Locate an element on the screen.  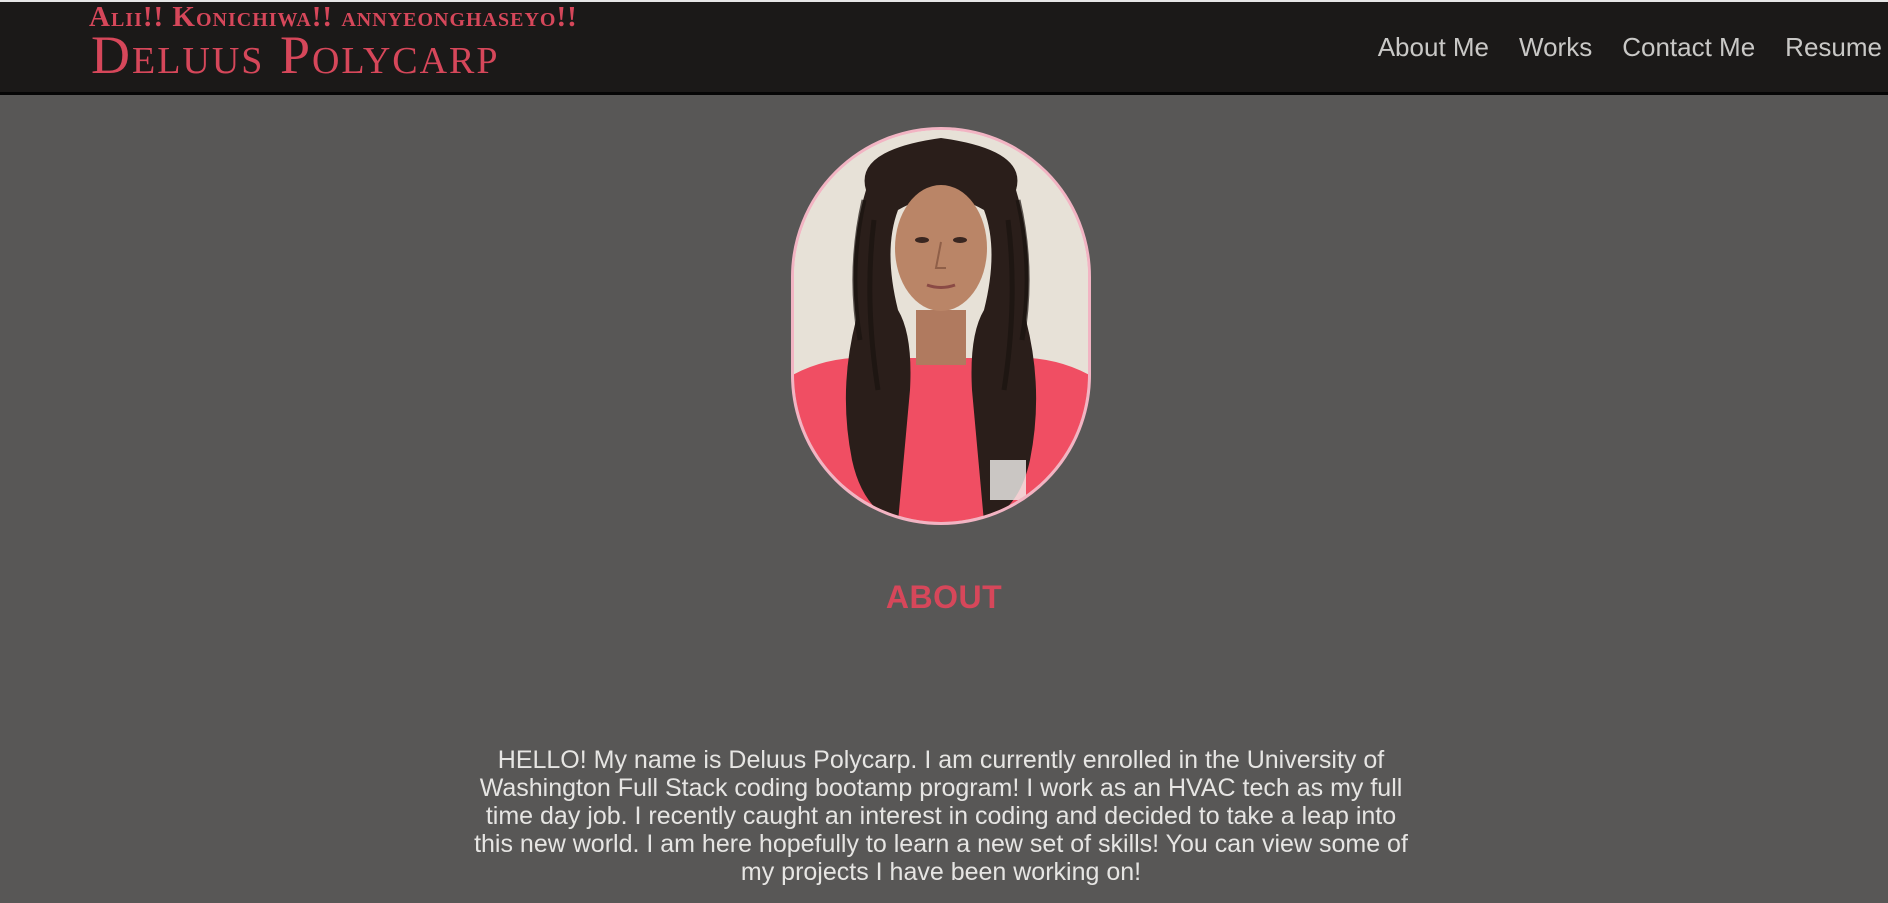
profile-photo-illustration is located at coordinates (941, 326).